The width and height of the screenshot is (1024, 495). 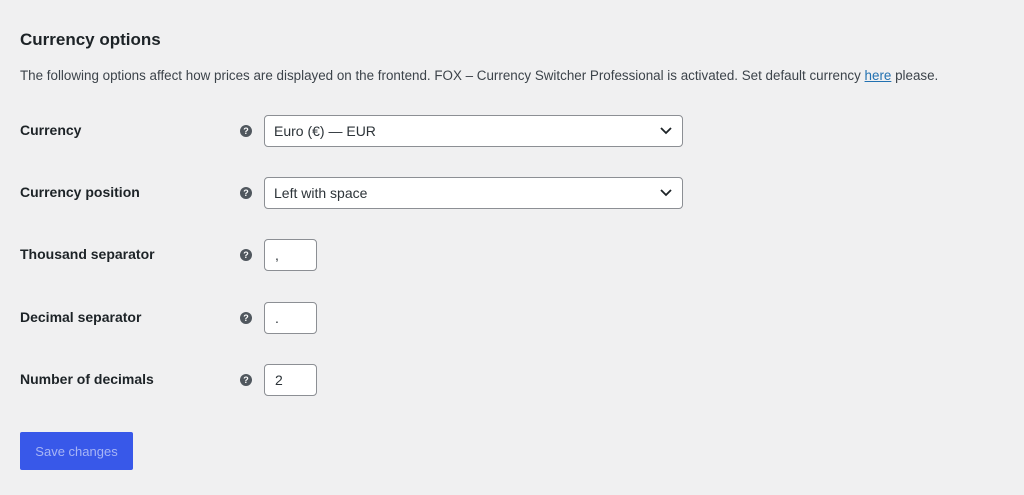 I want to click on currency-position-label: Currency position, so click(x=80, y=192).